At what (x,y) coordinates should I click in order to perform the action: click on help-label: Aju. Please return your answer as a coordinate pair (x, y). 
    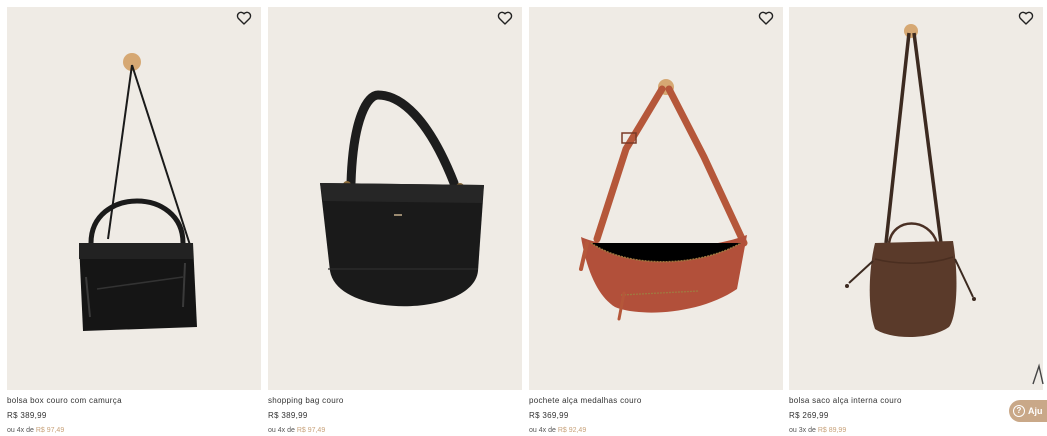
    Looking at the image, I should click on (1035, 411).